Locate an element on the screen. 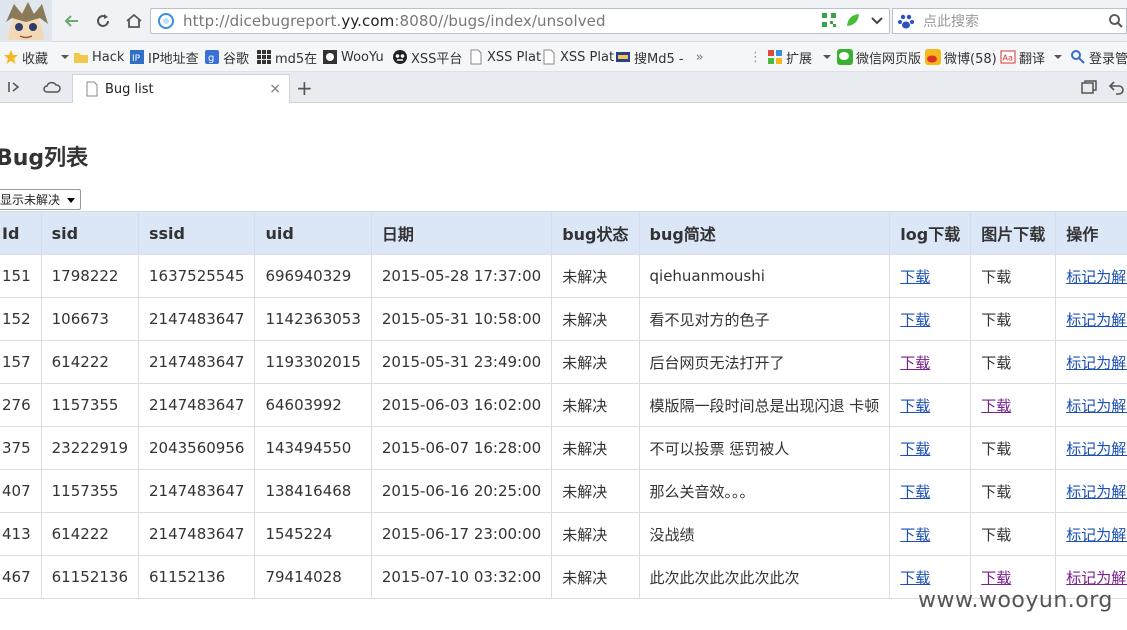 The height and width of the screenshot is (630, 1127). cell-image-download: 下载 is located at coordinates (996, 319).